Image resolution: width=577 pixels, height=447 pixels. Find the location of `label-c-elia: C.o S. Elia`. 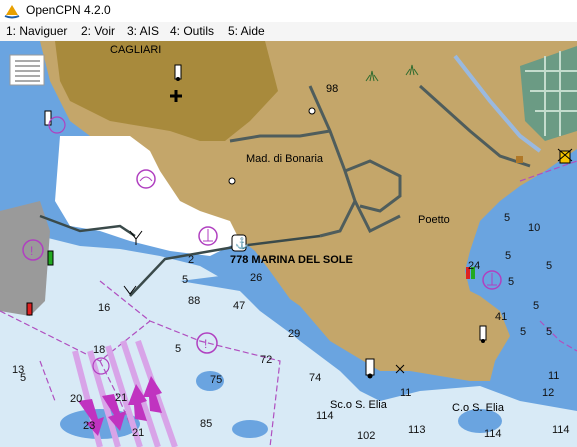

label-c-elia: C.o S. Elia is located at coordinates (478, 408).